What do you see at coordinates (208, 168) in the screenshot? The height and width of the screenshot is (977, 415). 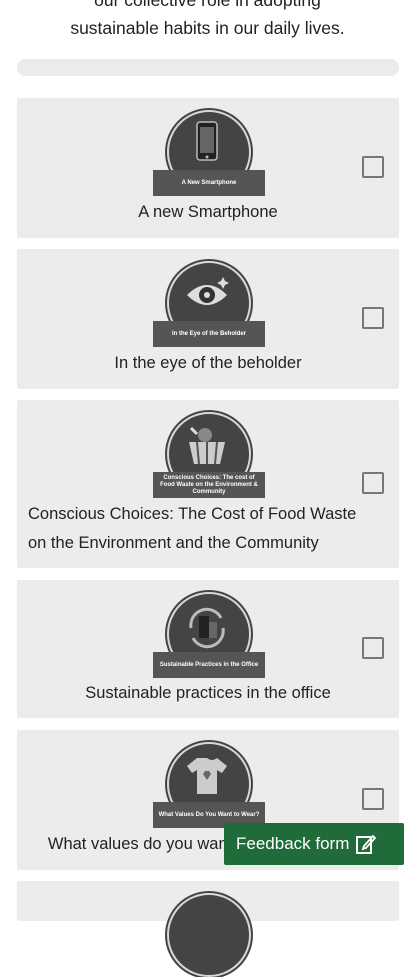 I see `module-card-smartphone: A New Smartphone A new Smartphone` at bounding box center [208, 168].